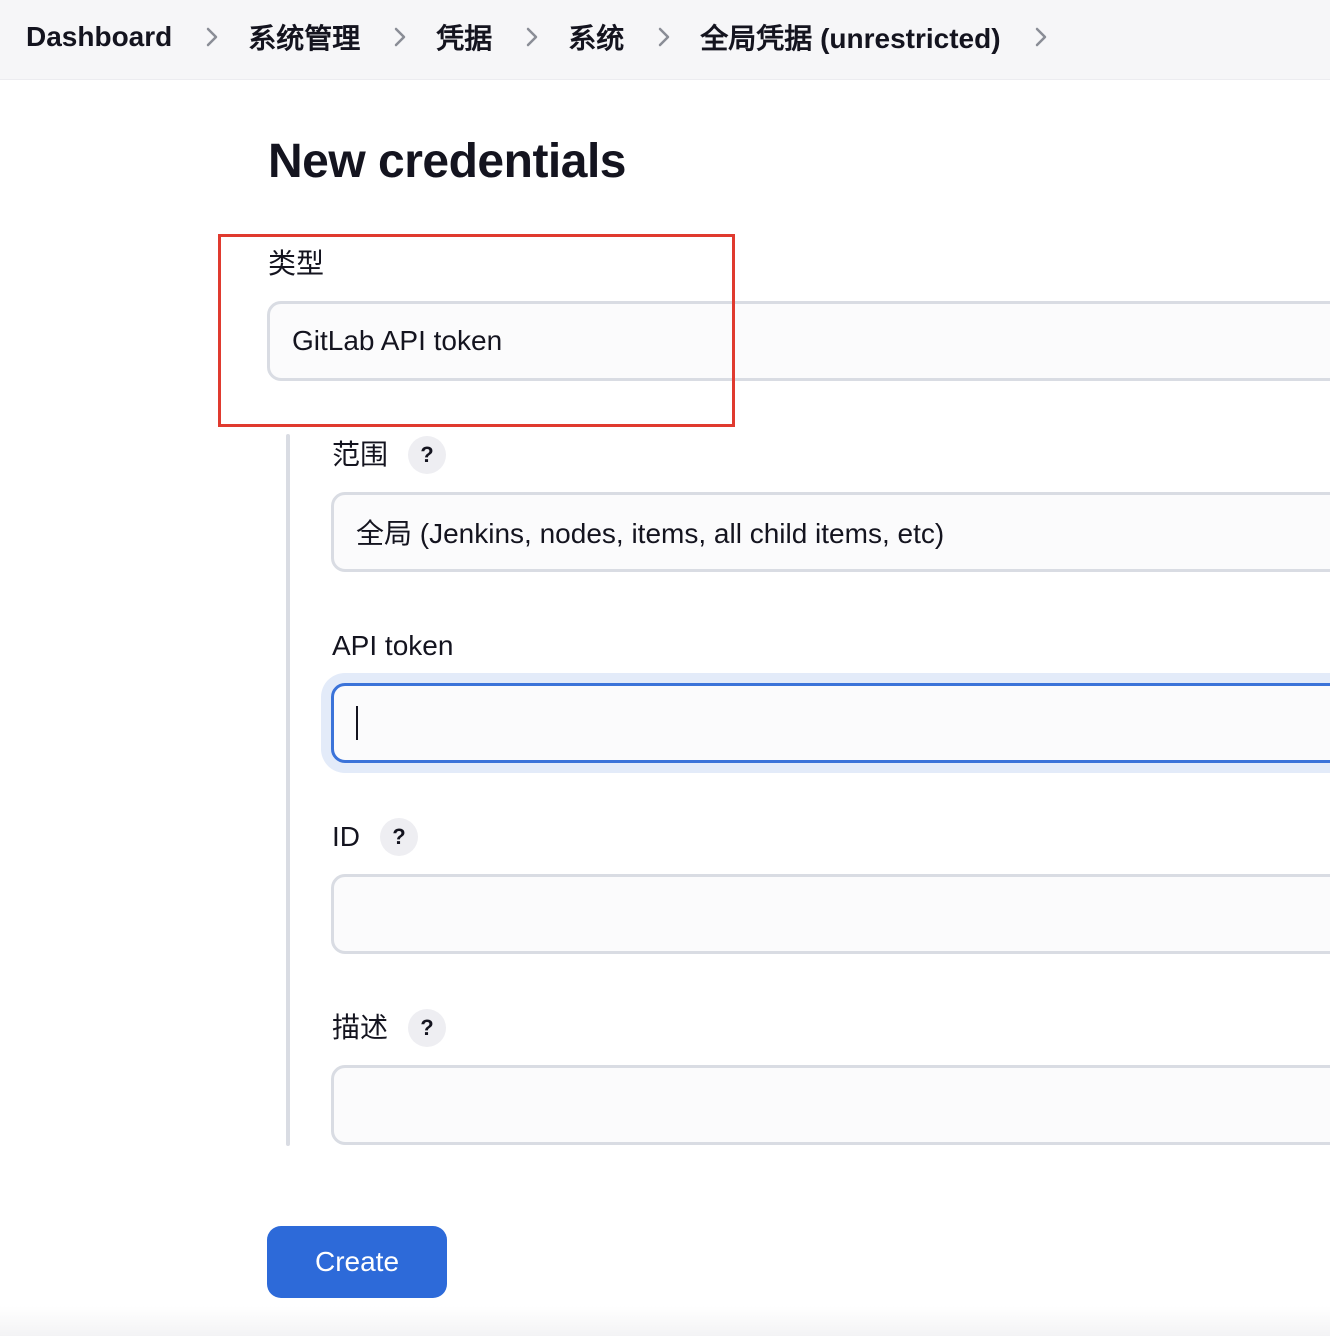  I want to click on description-label-text: 描述, so click(360, 1027).